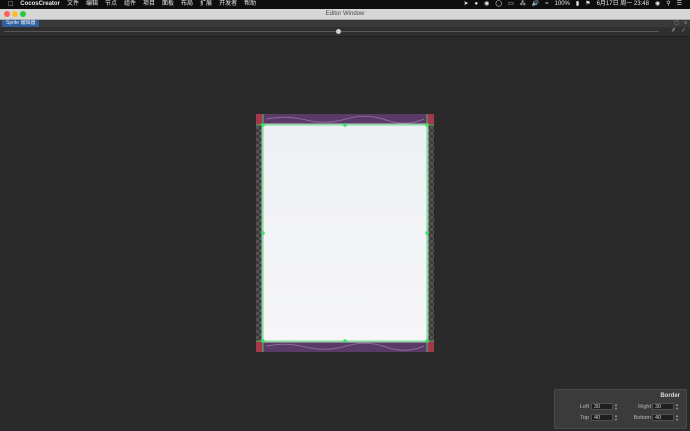 This screenshot has width=690, height=431. I want to click on tab-bar: Sprite 编辑器 ▢ ≡, so click(345, 23).